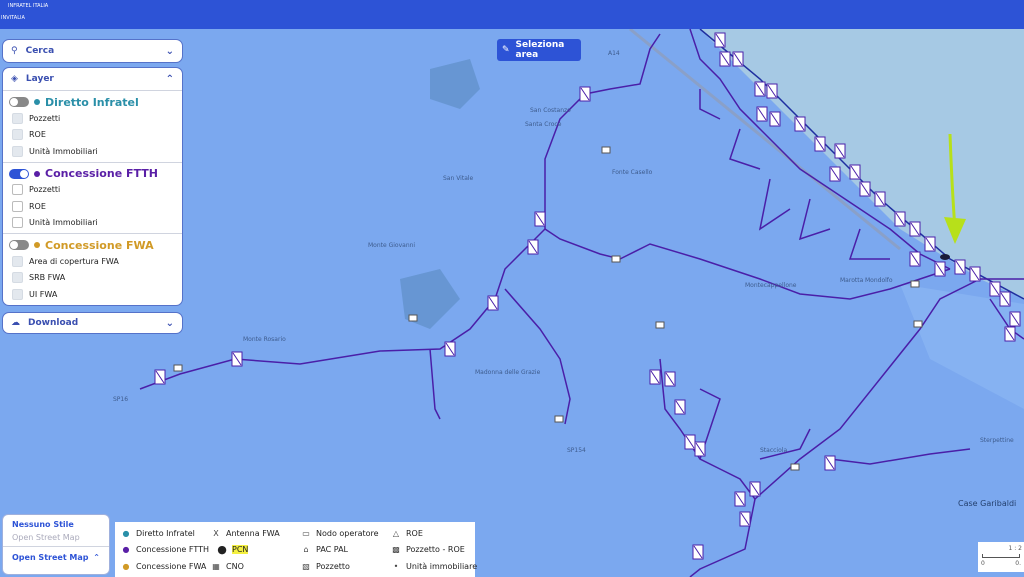 This screenshot has height=577, width=1024. What do you see at coordinates (442, 566) in the screenshot?
I see `legend-label: Unità immobiliare` at bounding box center [442, 566].